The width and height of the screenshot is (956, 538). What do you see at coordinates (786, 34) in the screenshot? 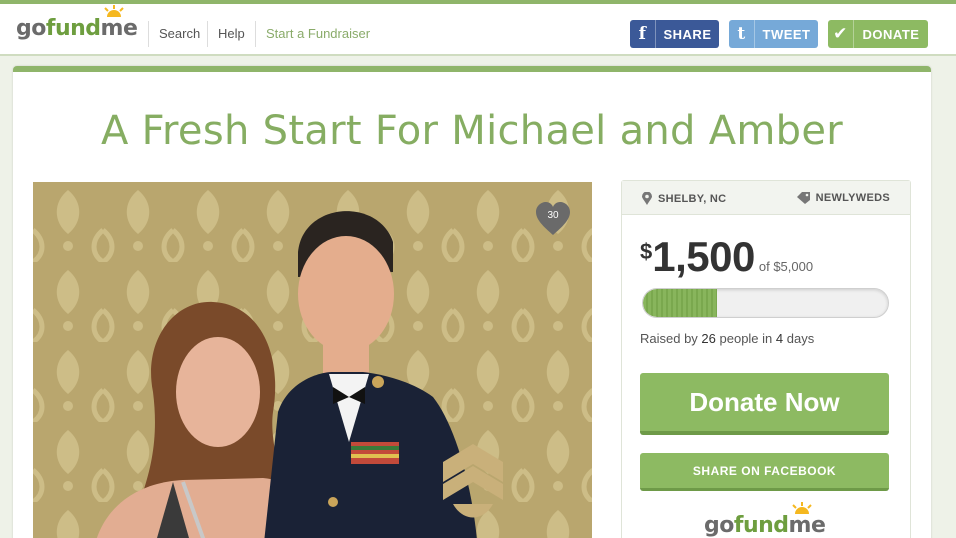
I see `tweet-label: TWEET` at bounding box center [786, 34].